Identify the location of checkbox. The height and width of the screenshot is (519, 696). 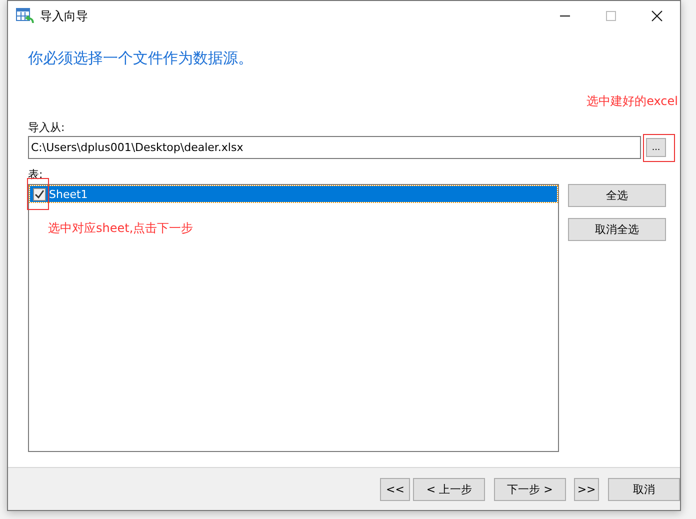
(39, 194).